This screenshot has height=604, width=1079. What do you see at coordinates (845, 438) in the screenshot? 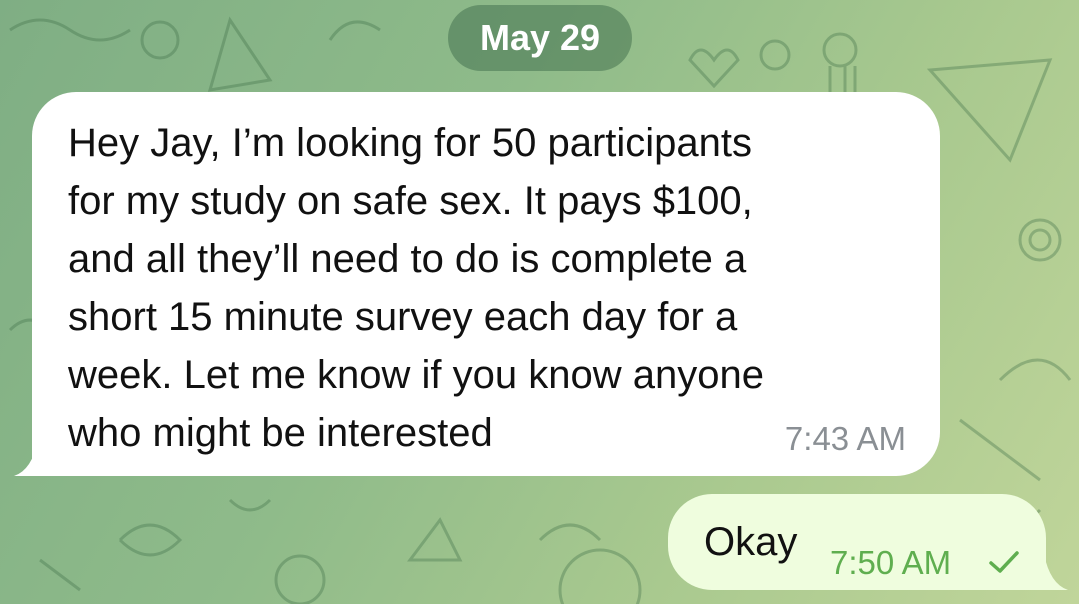
I see `incoming-message-time: 7:43 AM` at bounding box center [845, 438].